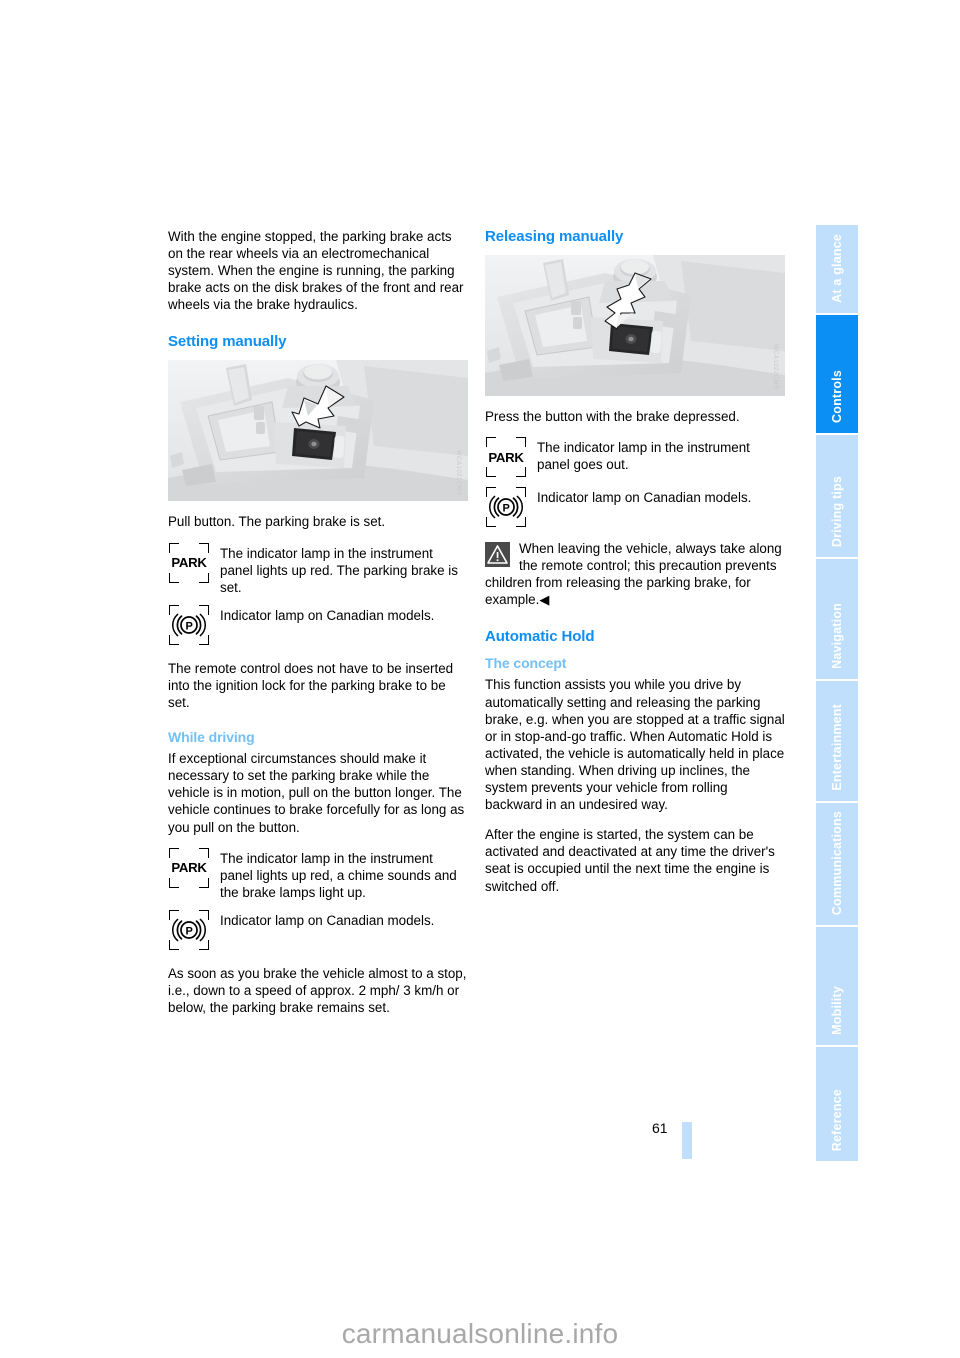 This screenshot has height=1358, width=960. I want to click on pull-button-text: Pull button. The parking brake is set., so click(277, 522).